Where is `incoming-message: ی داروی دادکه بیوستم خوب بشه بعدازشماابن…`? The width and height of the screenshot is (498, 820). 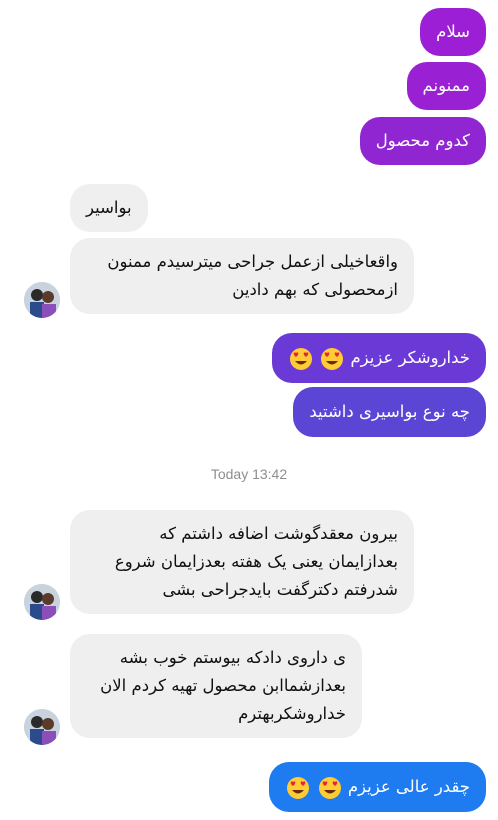 incoming-message: ی داروی دادکه بیوستم خوب بشه بعدازشماابن… is located at coordinates (216, 686).